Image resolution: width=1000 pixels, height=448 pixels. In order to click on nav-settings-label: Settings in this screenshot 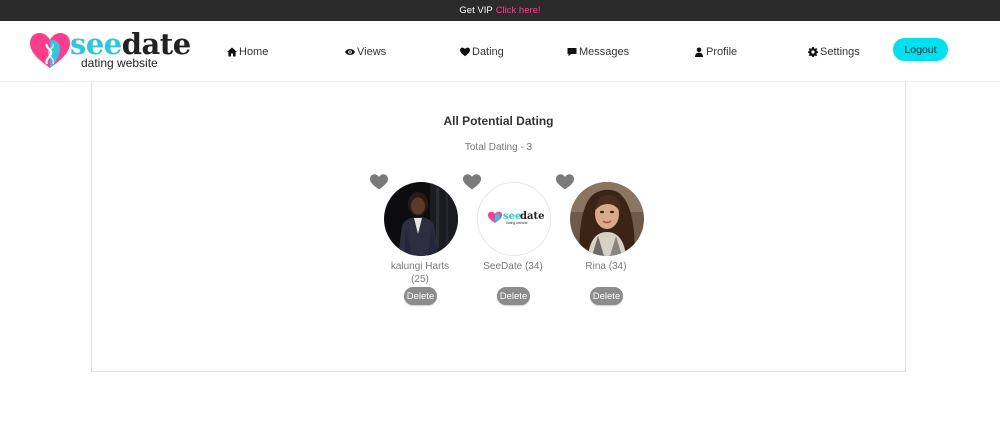, I will do `click(840, 51)`.